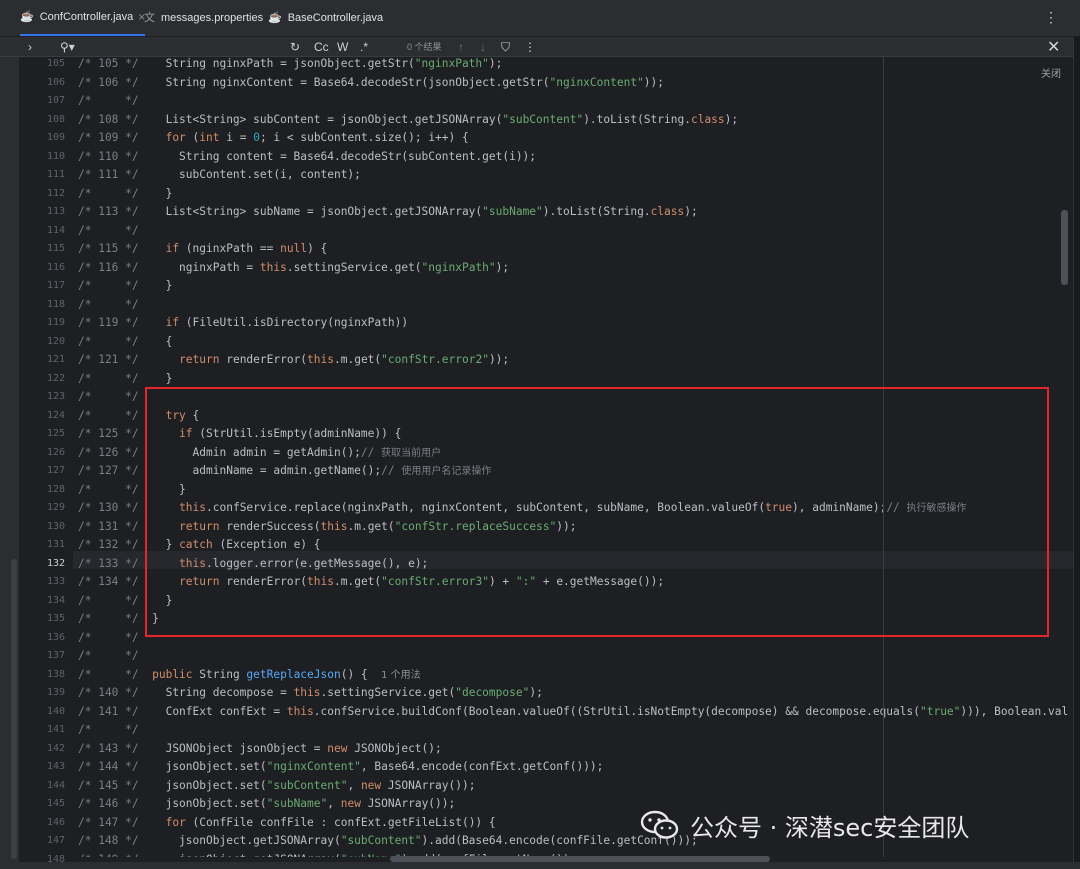 The image size is (1080, 869). Describe the element at coordinates (543, 119) in the screenshot. I see `code-token: "subContent"` at that location.